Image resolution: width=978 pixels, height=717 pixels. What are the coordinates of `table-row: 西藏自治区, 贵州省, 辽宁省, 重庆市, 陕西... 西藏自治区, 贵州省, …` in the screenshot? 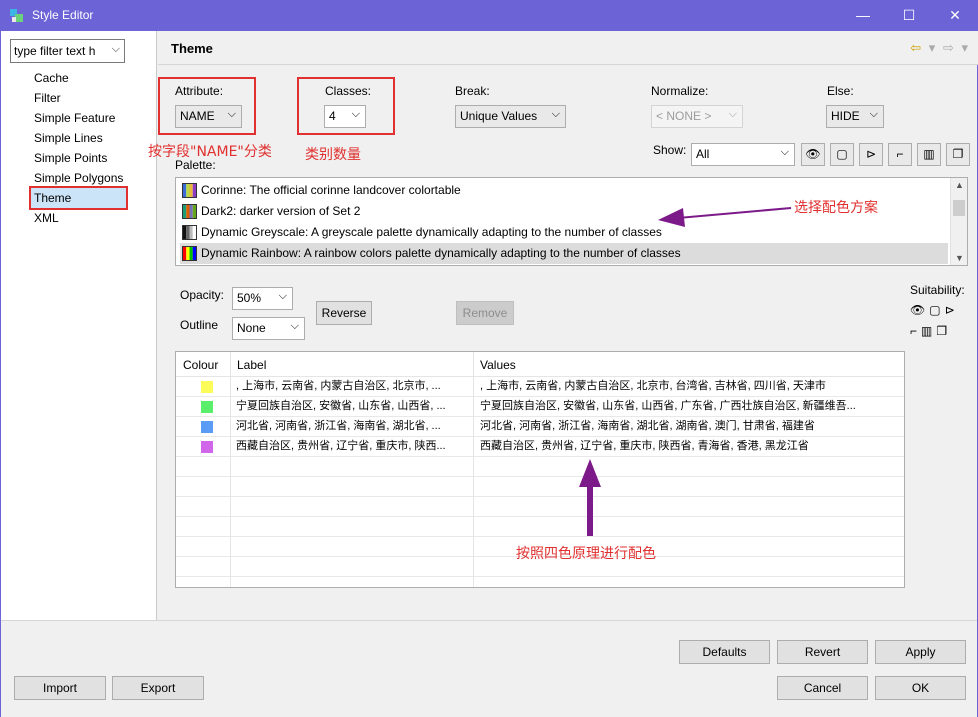 It's located at (540, 447).